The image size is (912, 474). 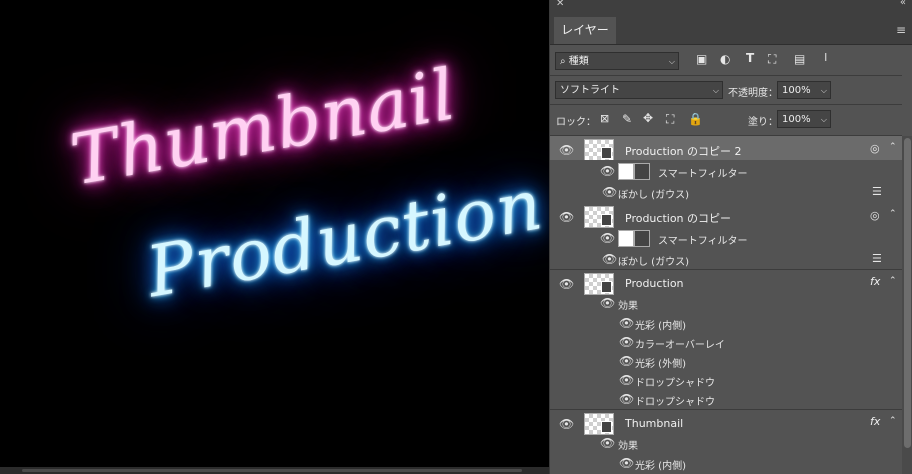 I want to click on blend-mode-value: ソフトライト, so click(x=590, y=90).